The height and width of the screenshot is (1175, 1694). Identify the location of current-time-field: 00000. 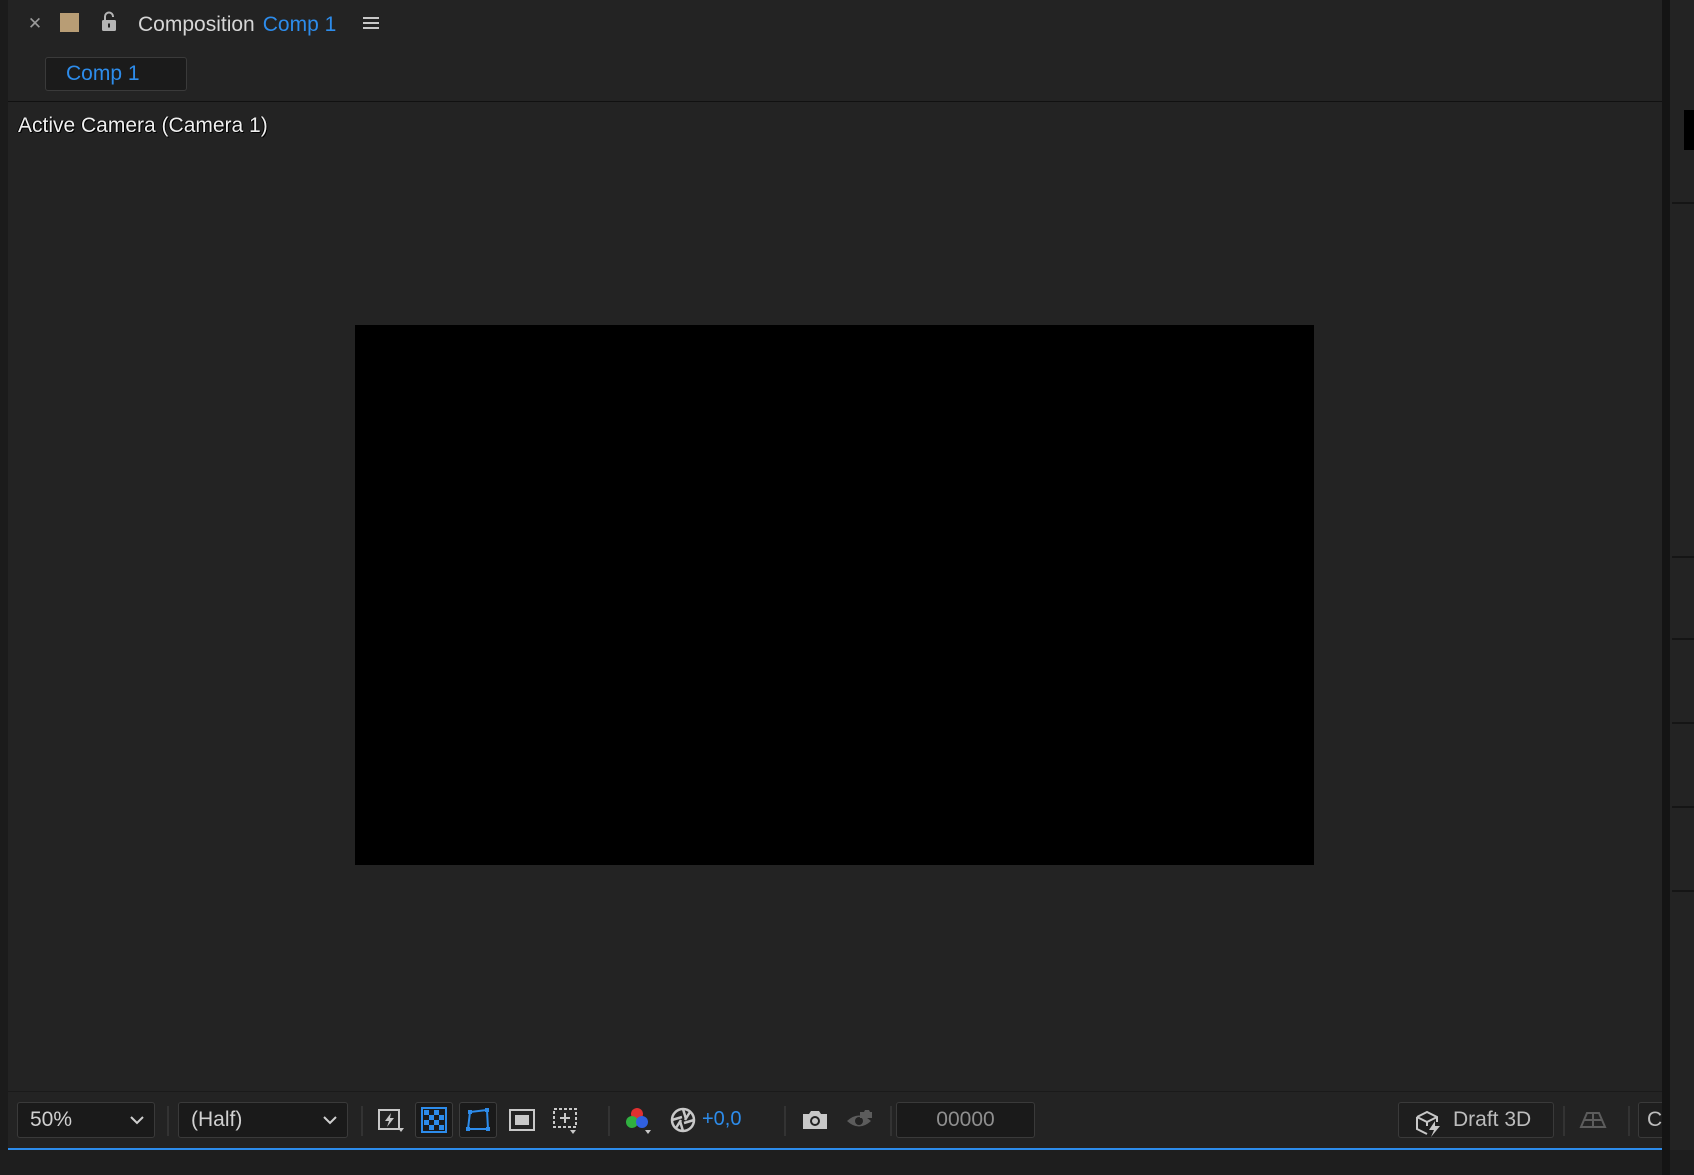
(965, 1120).